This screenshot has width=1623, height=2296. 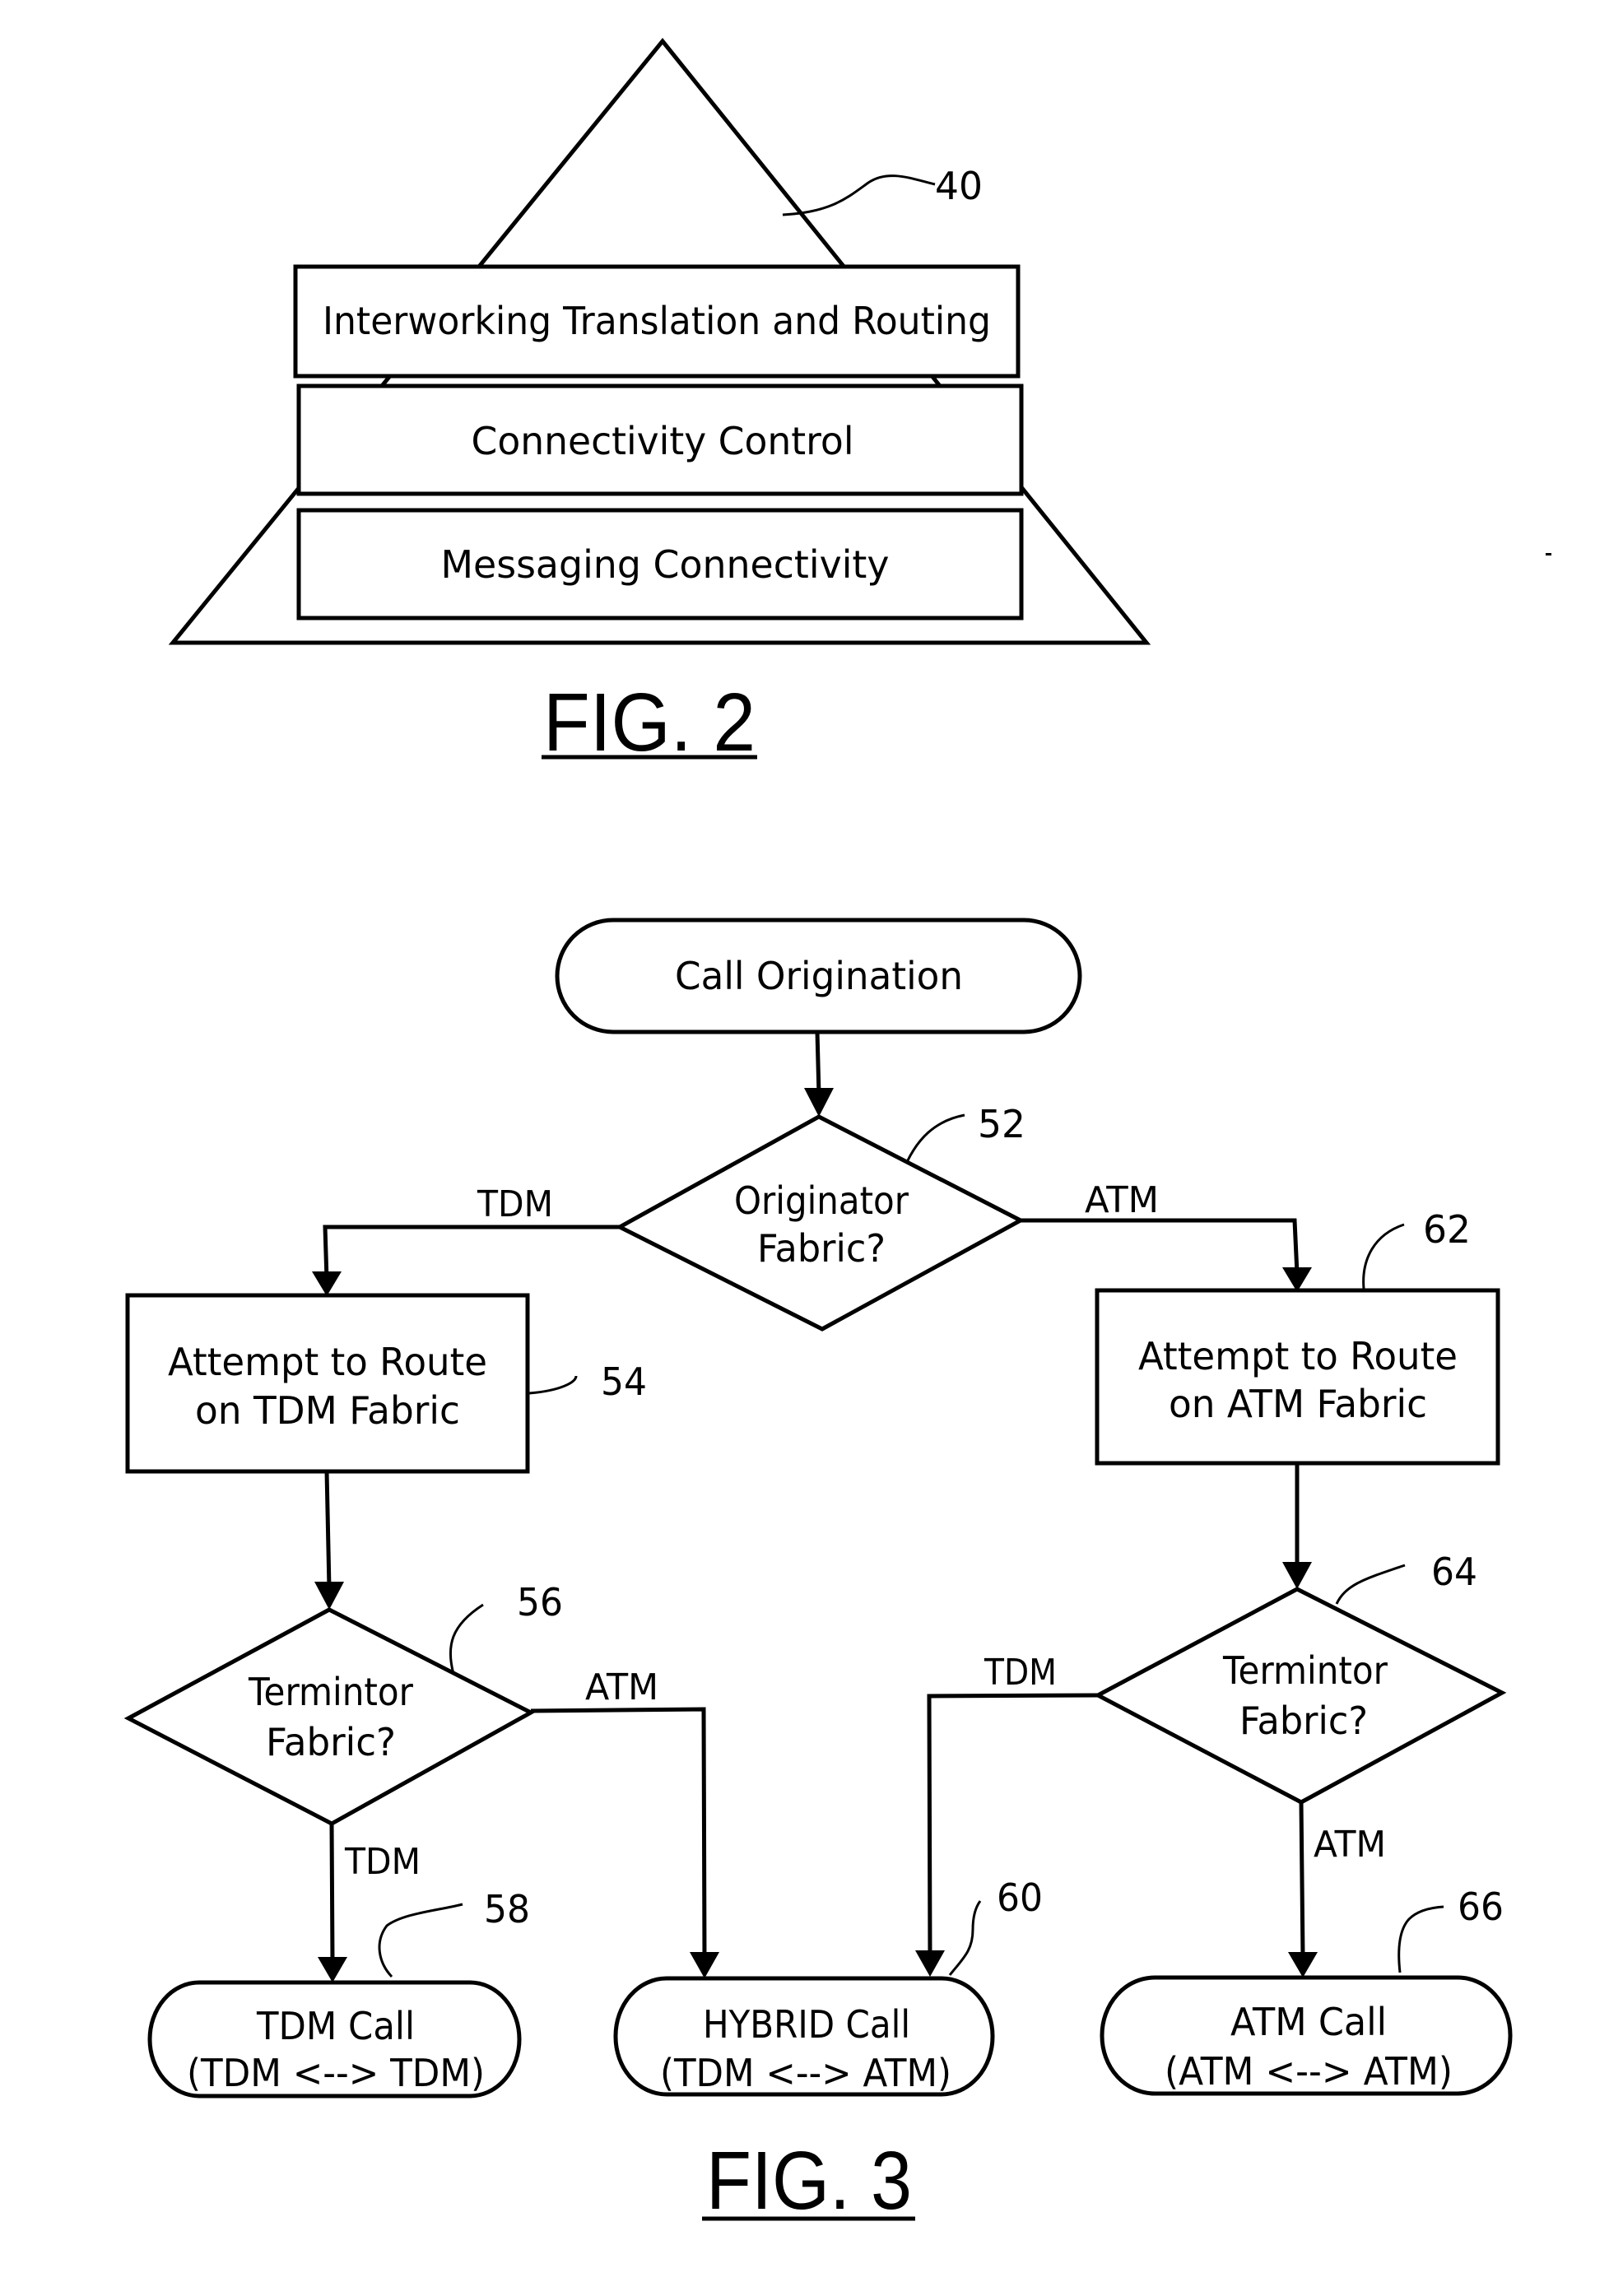 What do you see at coordinates (330, 1692) in the screenshot?
I see `decision-56-line1: Termintor` at bounding box center [330, 1692].